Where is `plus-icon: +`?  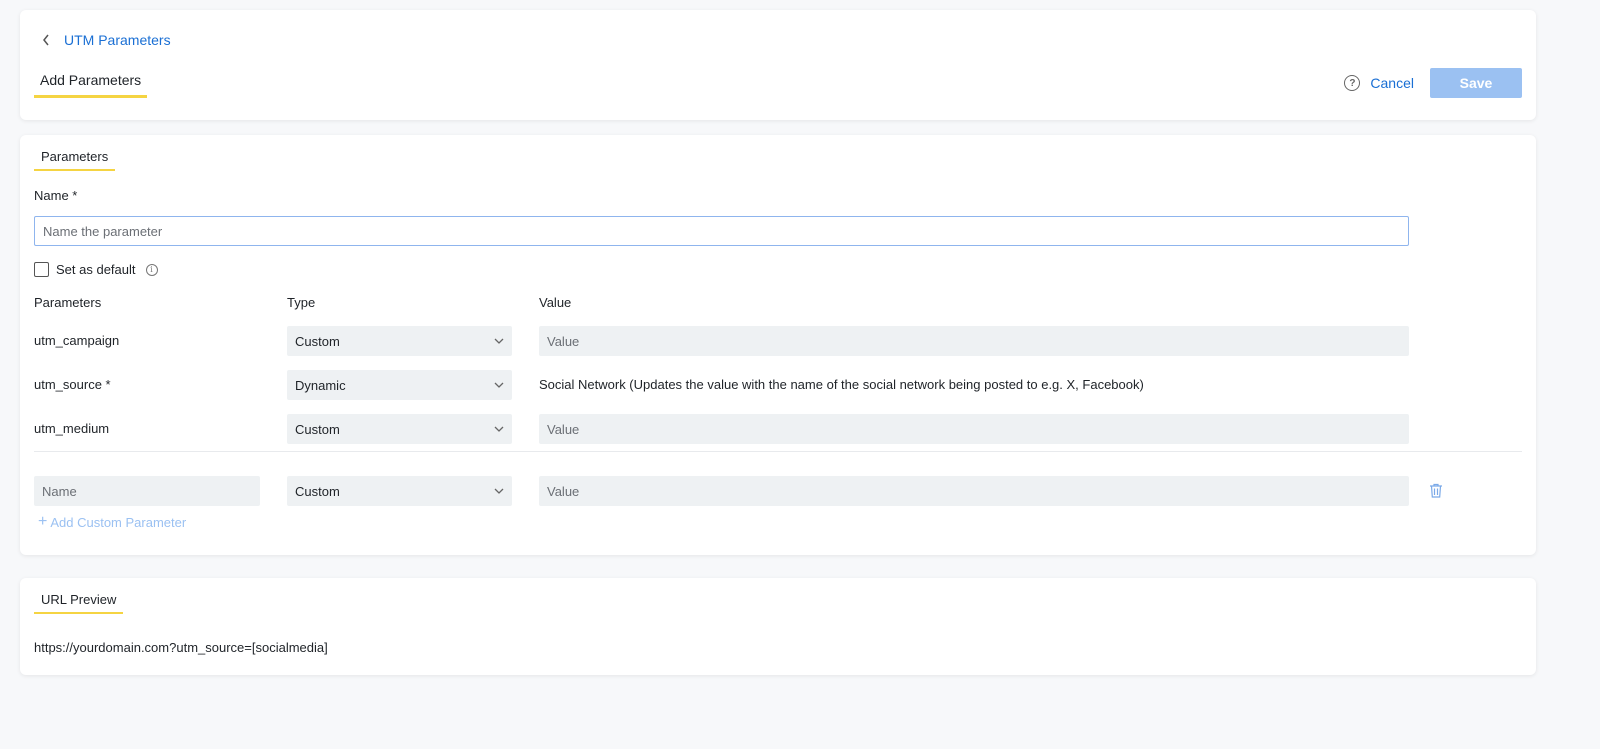
plus-icon: + is located at coordinates (43, 521).